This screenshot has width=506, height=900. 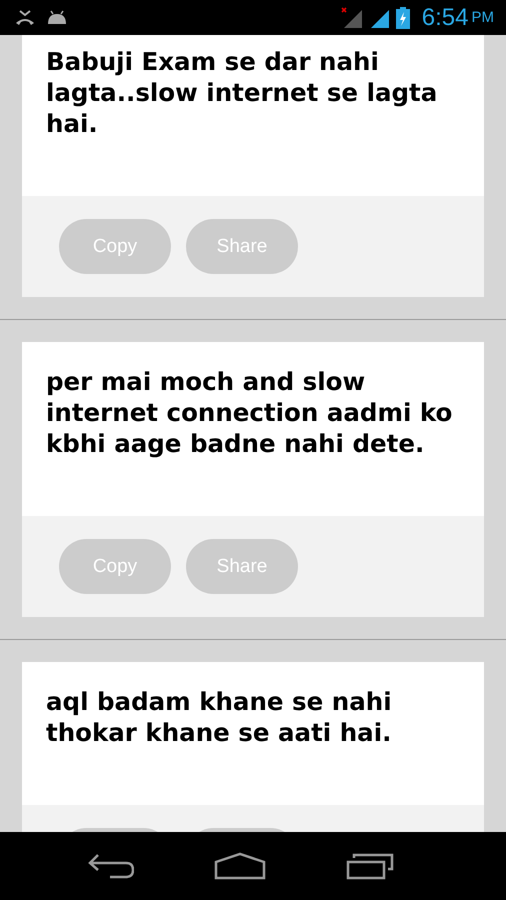 I want to click on android-icon, so click(x=57, y=18).